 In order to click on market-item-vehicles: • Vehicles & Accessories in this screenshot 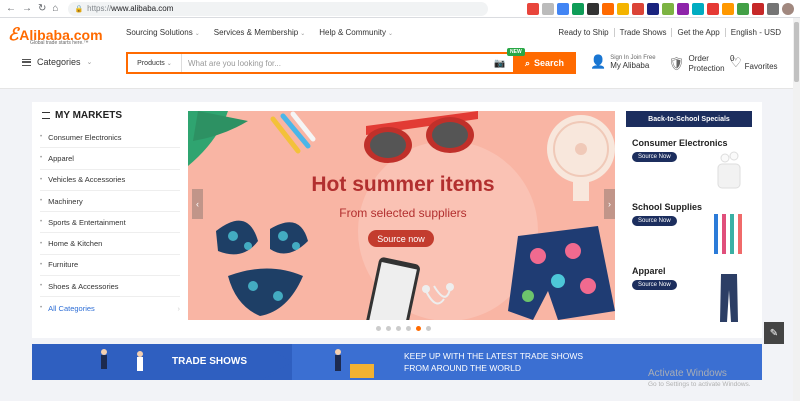, I will do `click(110, 180)`.